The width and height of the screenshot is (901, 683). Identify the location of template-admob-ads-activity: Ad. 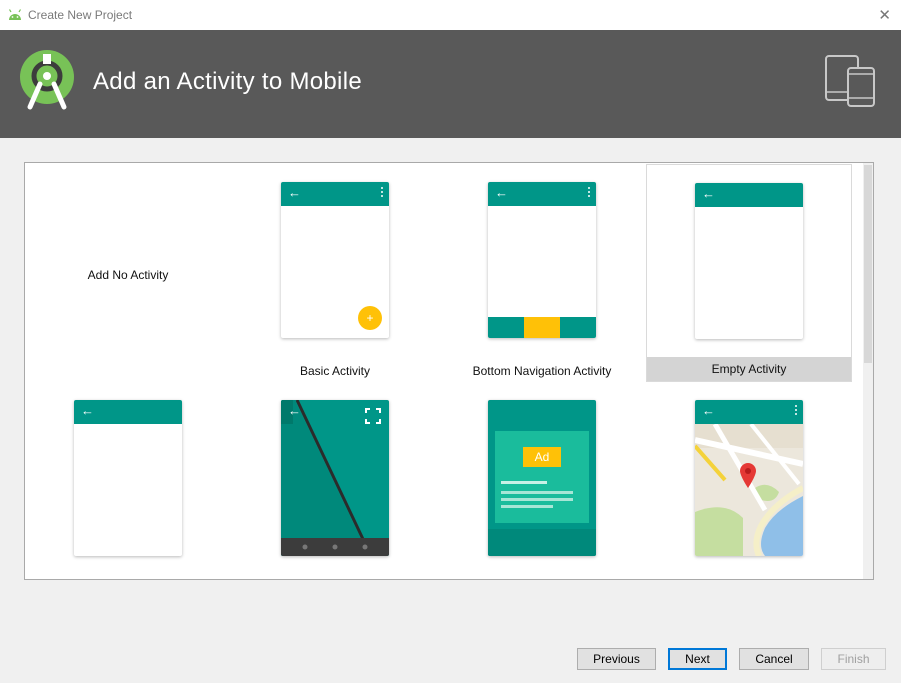
(542, 481).